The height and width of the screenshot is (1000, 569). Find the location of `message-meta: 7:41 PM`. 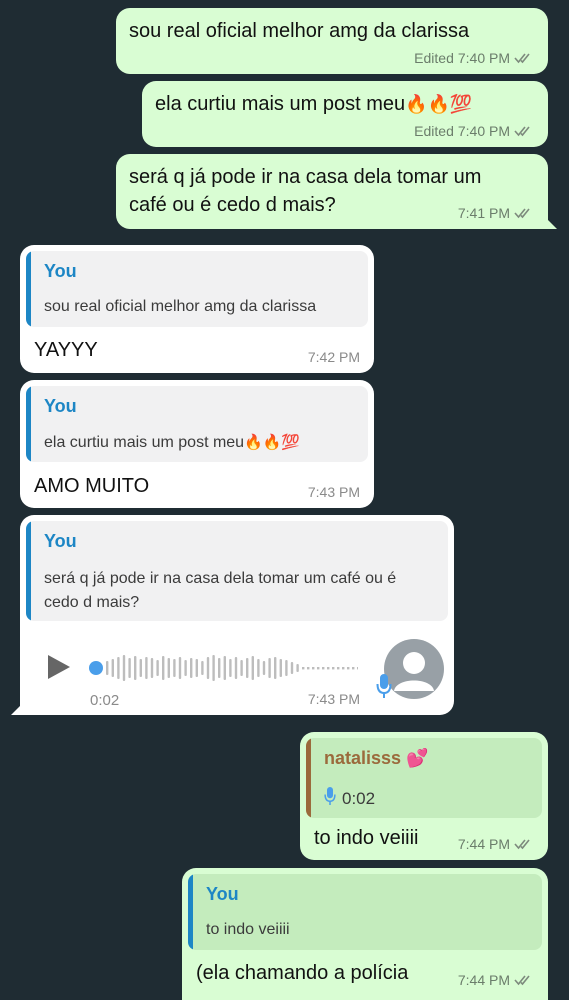

message-meta: 7:41 PM is located at coordinates (496, 213).